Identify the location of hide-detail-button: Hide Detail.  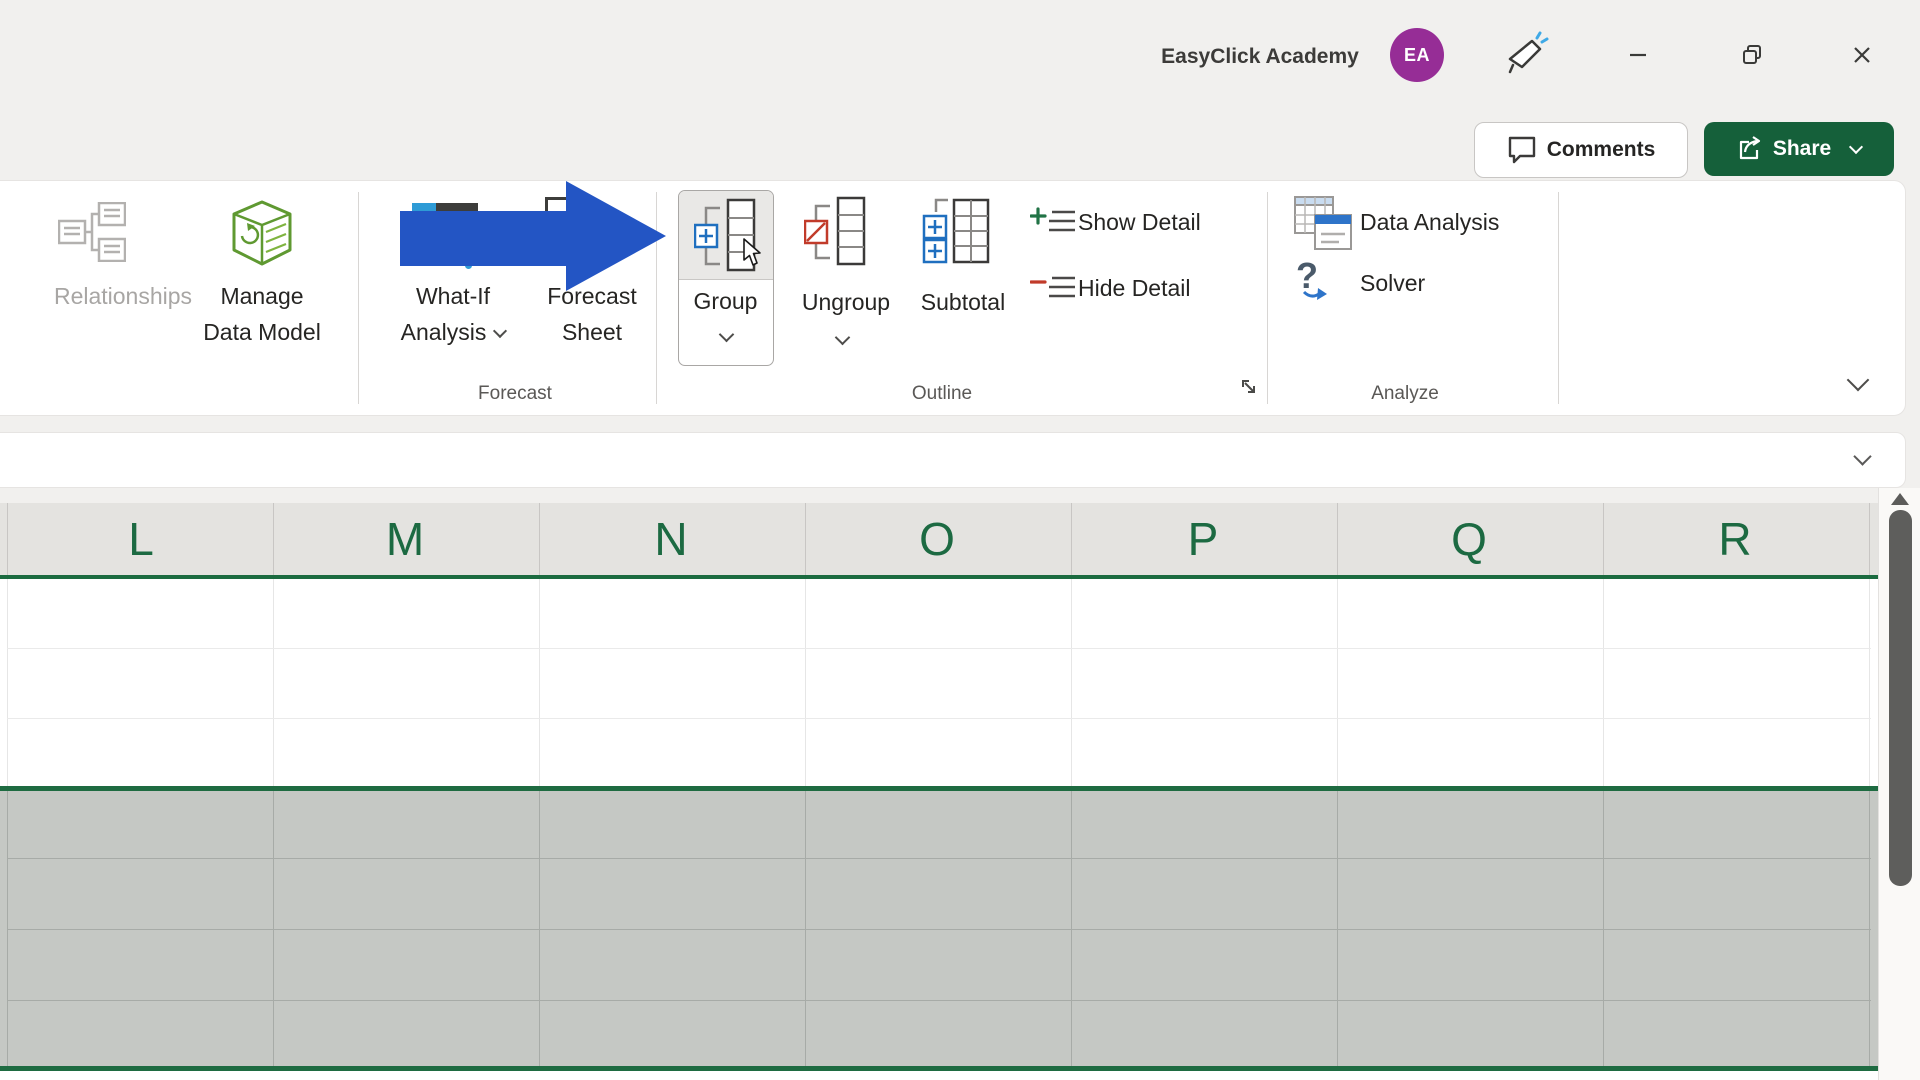
(1128, 288).